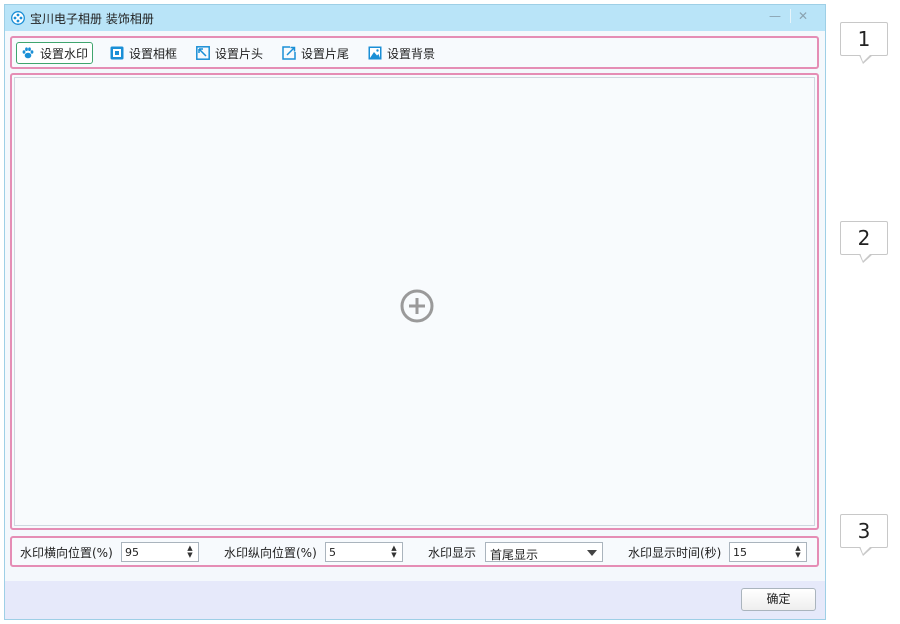  I want to click on set-watermark-button: 设置水印, so click(55, 53).